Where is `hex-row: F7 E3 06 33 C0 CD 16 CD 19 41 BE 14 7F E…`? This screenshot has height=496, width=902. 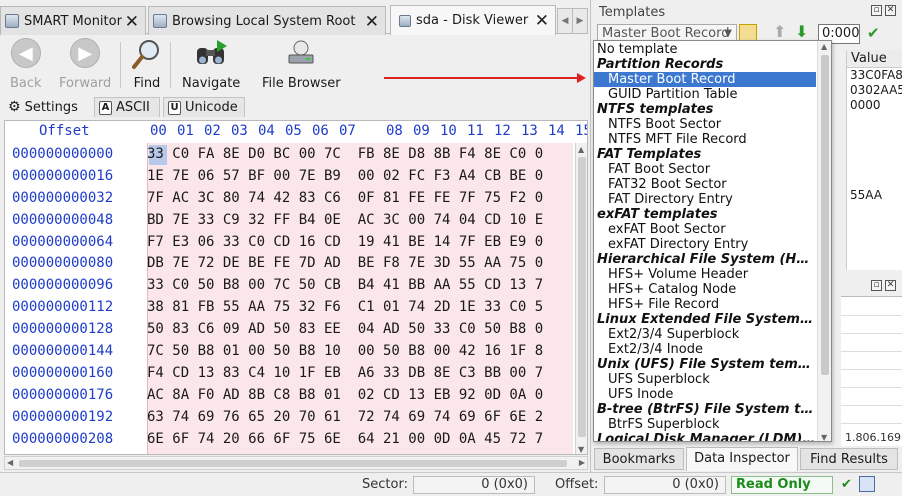 hex-row: F7 E3 06 33 C0 CD 16 CD 19 41 BE 14 7F E… is located at coordinates (345, 243).